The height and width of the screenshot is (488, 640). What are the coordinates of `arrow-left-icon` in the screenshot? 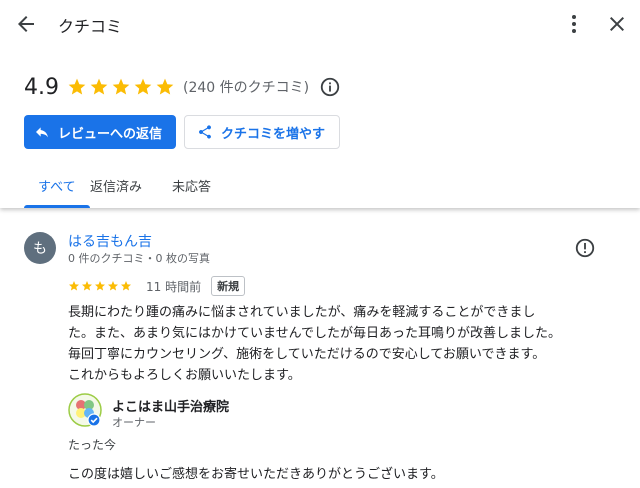 It's located at (26, 24).